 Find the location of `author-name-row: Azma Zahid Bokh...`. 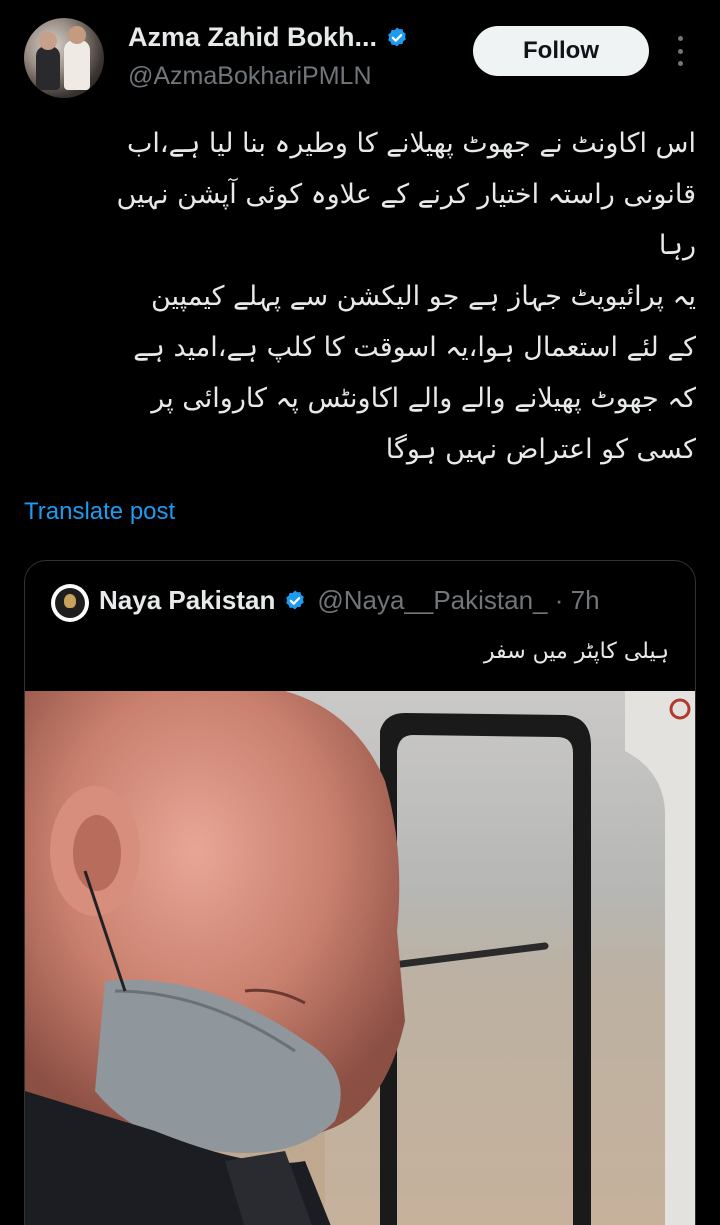

author-name-row: Azma Zahid Bokh... is located at coordinates (268, 37).